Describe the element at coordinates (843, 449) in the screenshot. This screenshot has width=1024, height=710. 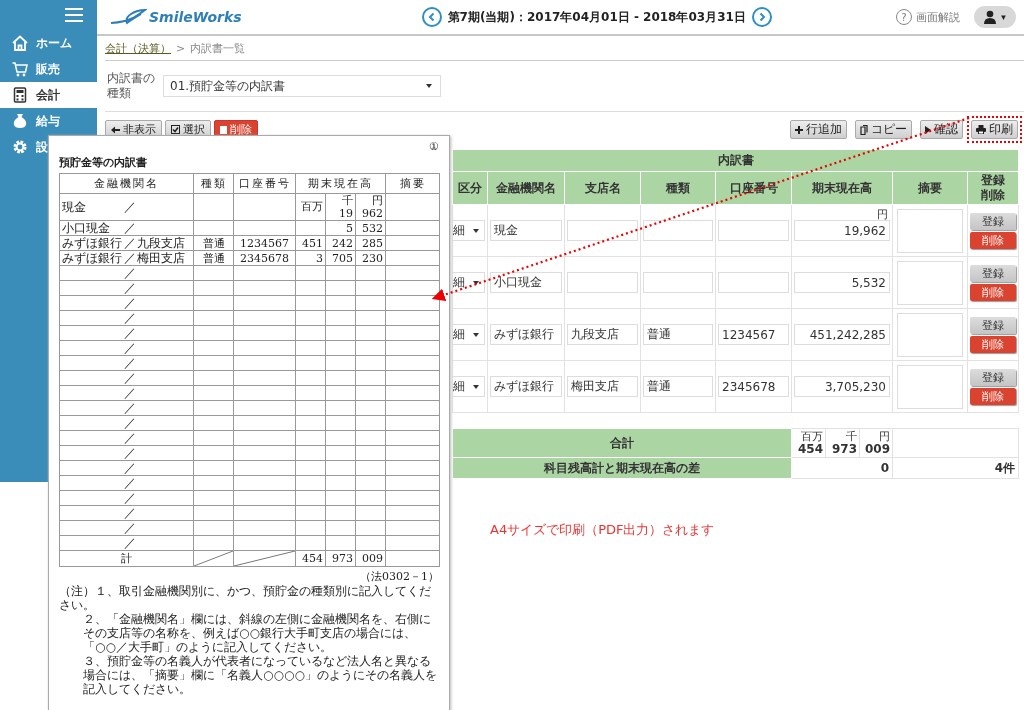
I see `total-value: 973` at that location.